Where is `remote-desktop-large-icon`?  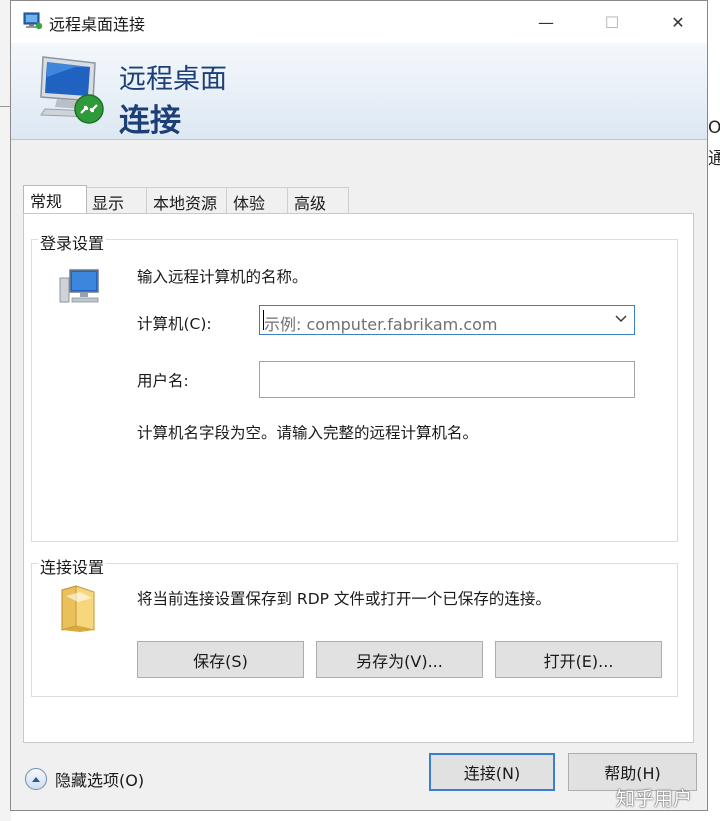 remote-desktop-large-icon is located at coordinates (72, 90).